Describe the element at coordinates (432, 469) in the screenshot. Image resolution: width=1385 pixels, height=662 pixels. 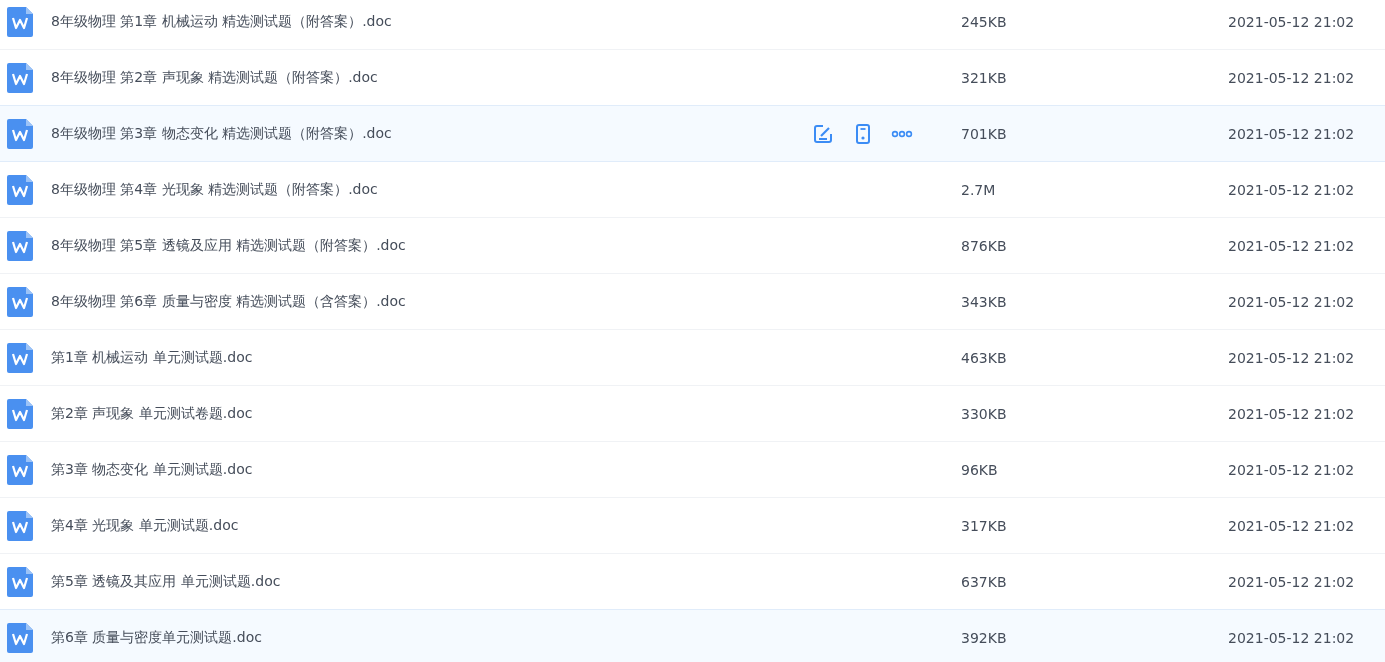
I see `file-name: 第3章 物态变化 单元测试题.doc` at that location.